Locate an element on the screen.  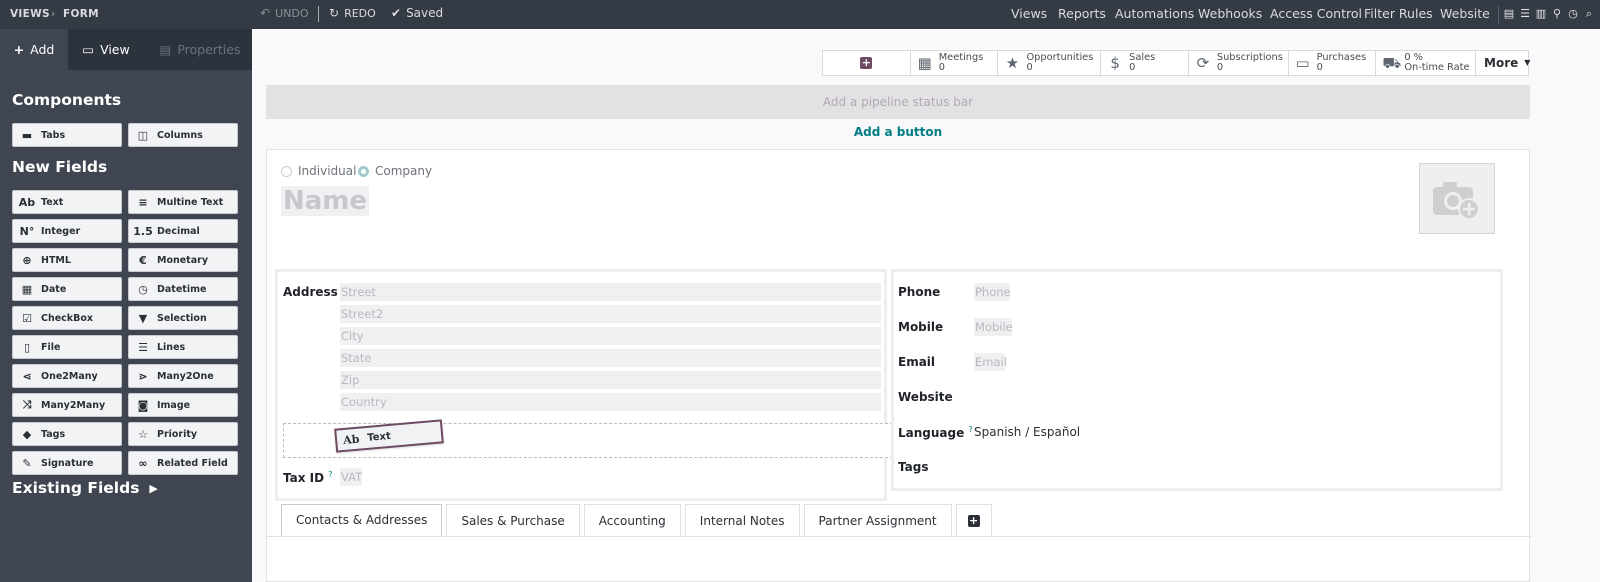
credit-card-icon: ▭ is located at coordinates (1302, 63).